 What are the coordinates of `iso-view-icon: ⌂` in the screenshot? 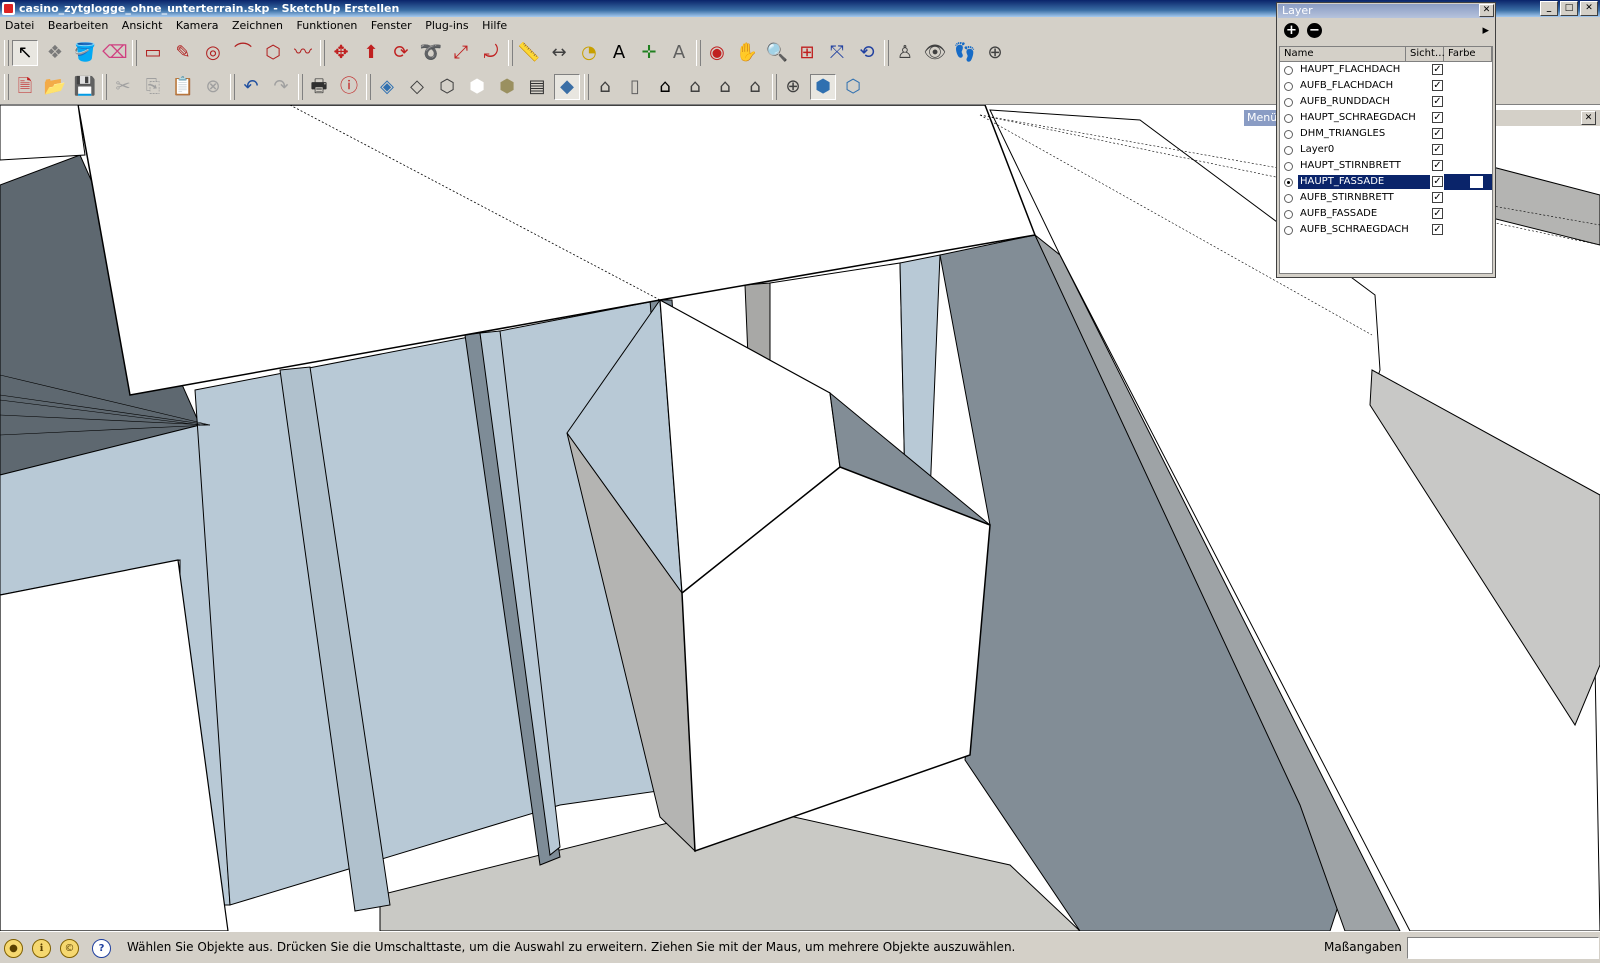 It's located at (605, 87).